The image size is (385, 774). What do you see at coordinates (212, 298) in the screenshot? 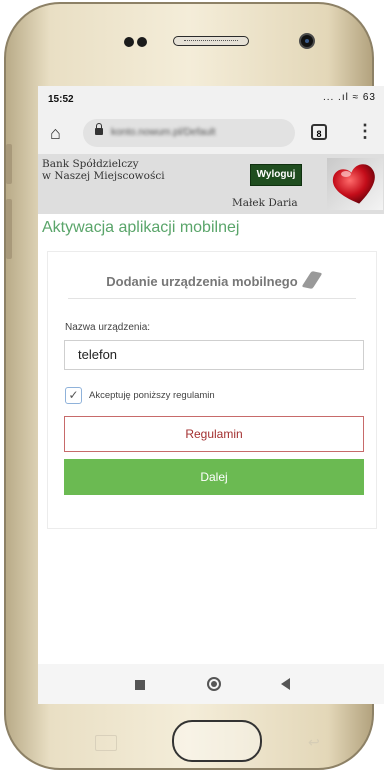
I see `divider` at bounding box center [212, 298].